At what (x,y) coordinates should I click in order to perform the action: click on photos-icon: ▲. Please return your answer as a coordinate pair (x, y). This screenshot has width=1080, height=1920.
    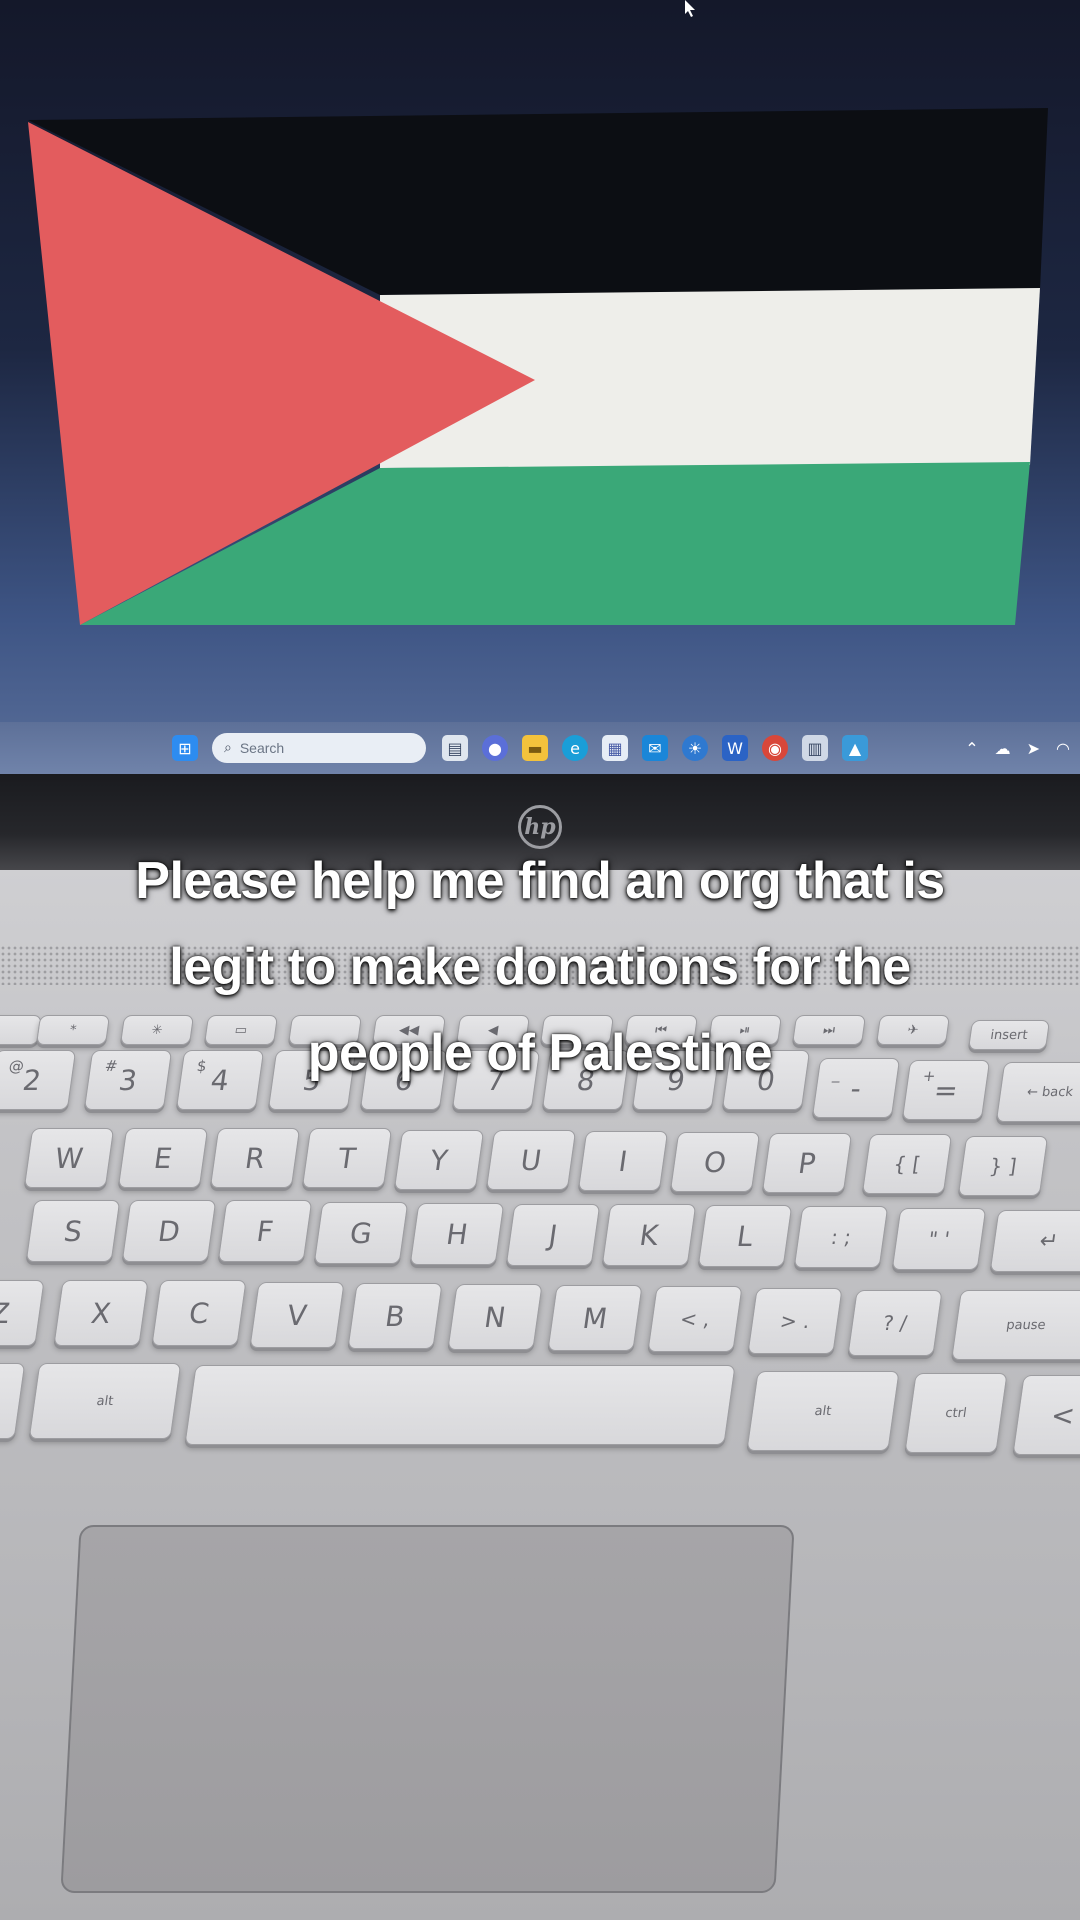
    Looking at the image, I should click on (855, 748).